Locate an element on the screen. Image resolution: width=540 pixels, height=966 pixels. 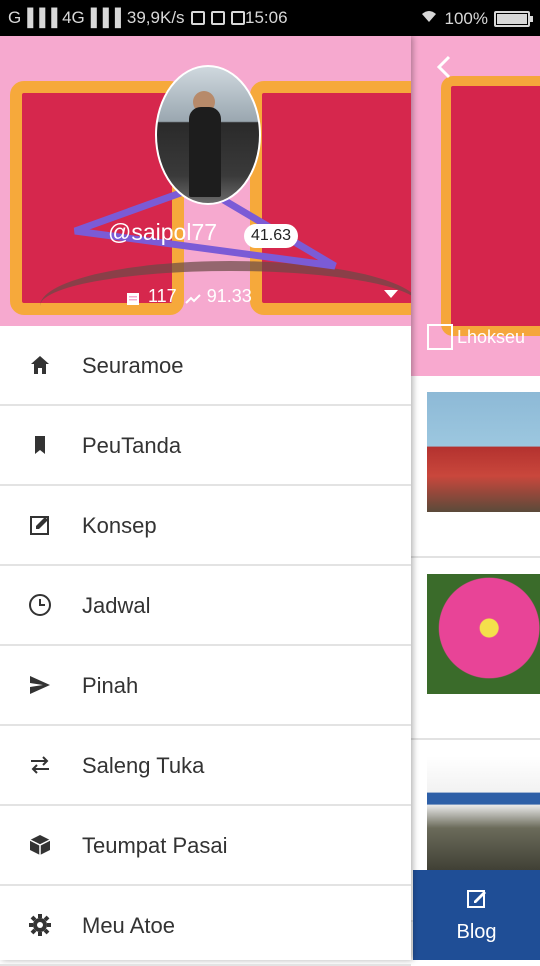
blog-button: Blog is located at coordinates (476, 915).